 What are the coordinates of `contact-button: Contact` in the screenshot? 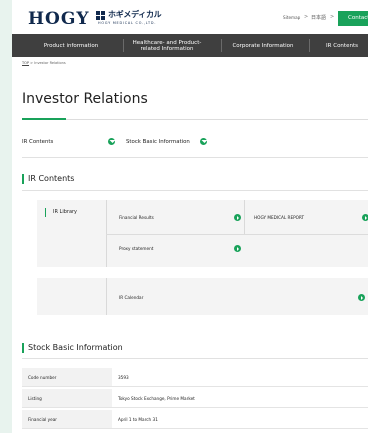 It's located at (353, 18).